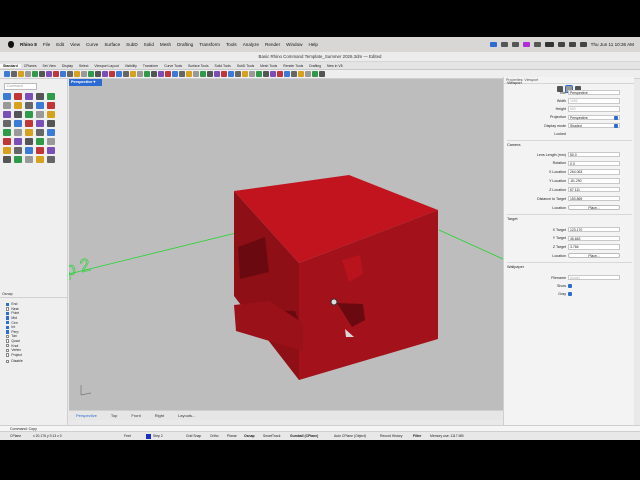 This screenshot has height=480, width=640. Describe the element at coordinates (504, 44) in the screenshot. I see `gear-icon` at that location.